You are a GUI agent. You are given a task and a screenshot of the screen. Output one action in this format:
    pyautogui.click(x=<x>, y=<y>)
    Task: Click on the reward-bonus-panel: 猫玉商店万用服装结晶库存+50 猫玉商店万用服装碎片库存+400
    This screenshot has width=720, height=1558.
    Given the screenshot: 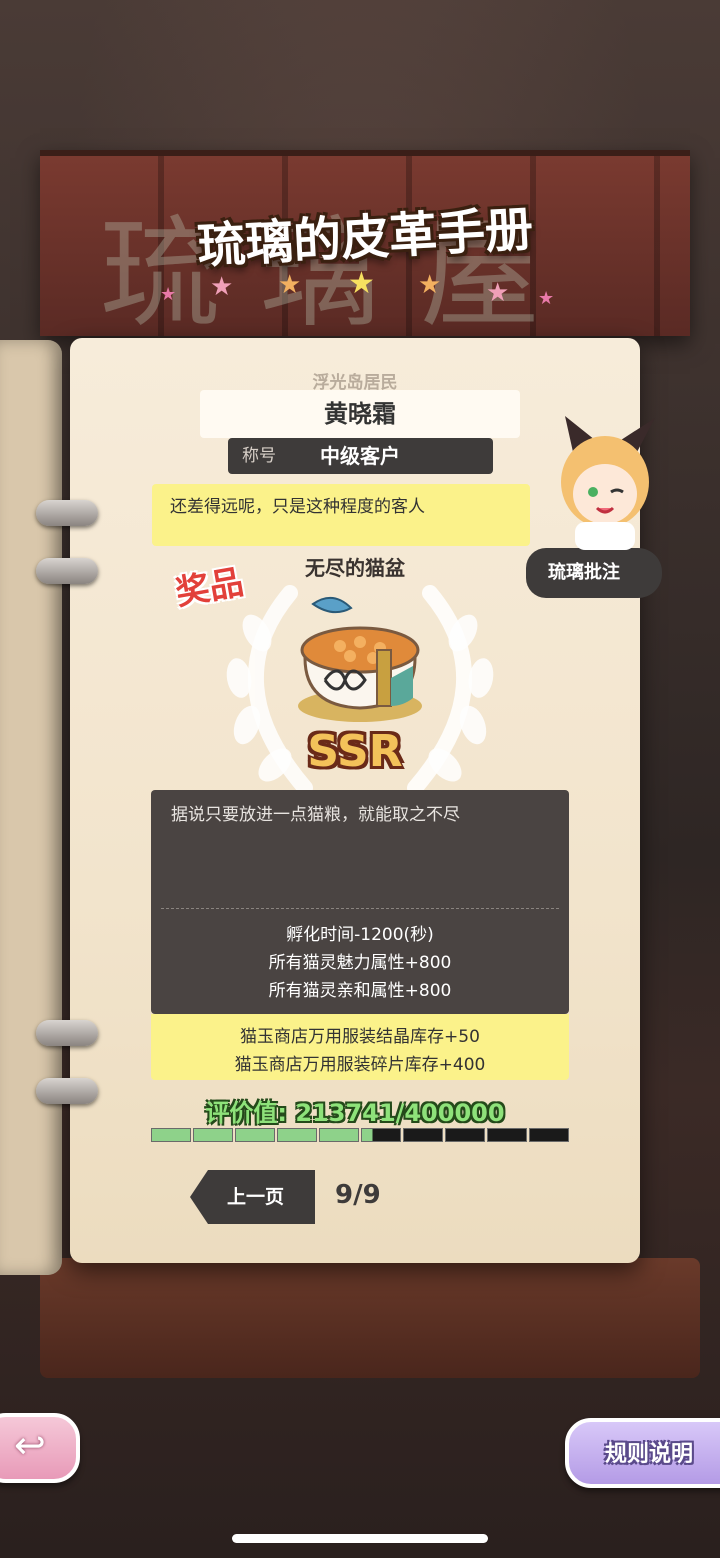 What is the action you would take?
    pyautogui.click(x=360, y=1047)
    